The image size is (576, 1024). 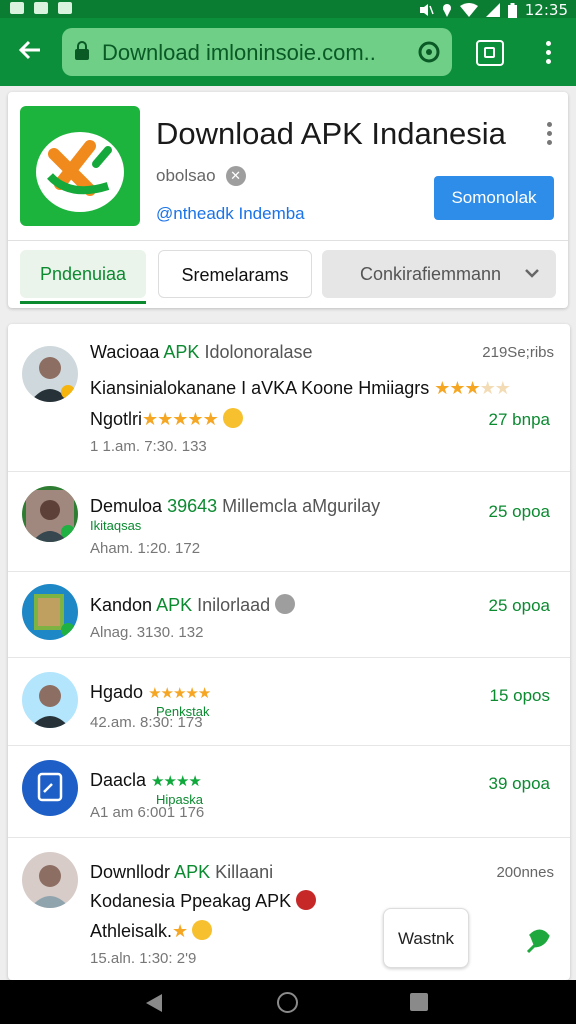 What do you see at coordinates (429, 52) in the screenshot?
I see `reload-icon` at bounding box center [429, 52].